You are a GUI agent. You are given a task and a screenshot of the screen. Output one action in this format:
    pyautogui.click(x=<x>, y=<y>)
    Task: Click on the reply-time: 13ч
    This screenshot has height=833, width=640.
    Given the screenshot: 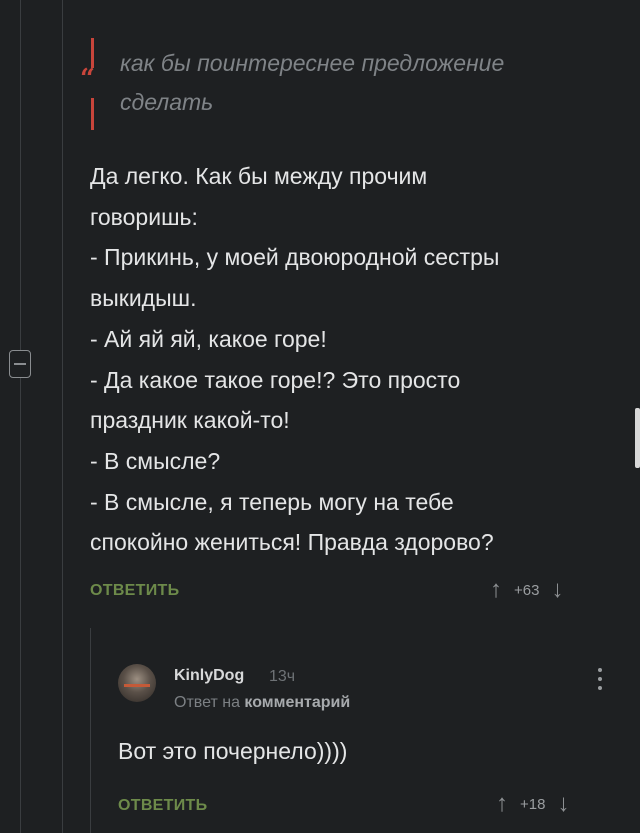 What is the action you would take?
    pyautogui.click(x=282, y=676)
    